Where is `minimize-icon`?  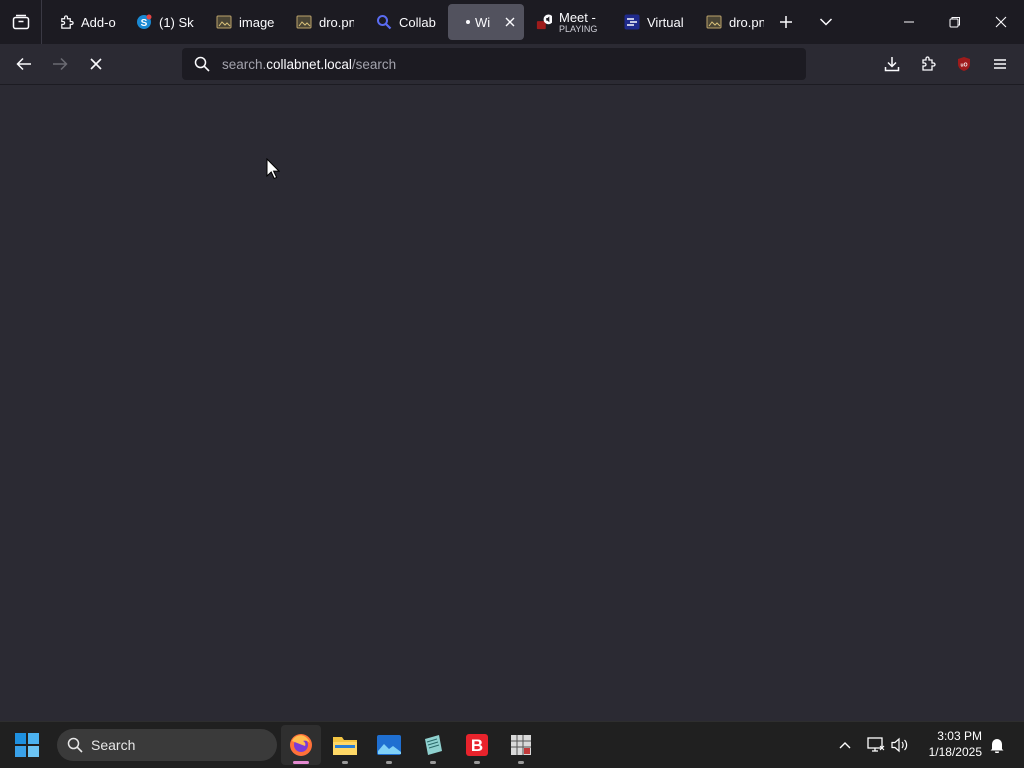 minimize-icon is located at coordinates (909, 22).